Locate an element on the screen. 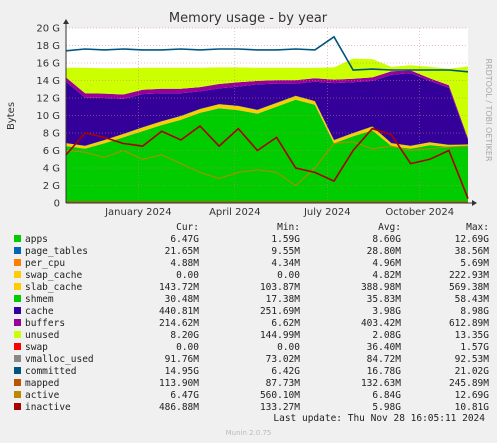 Image resolution: width=497 pixels, height=443 pixels. x-tick-label: October 2024 is located at coordinates (419, 212).